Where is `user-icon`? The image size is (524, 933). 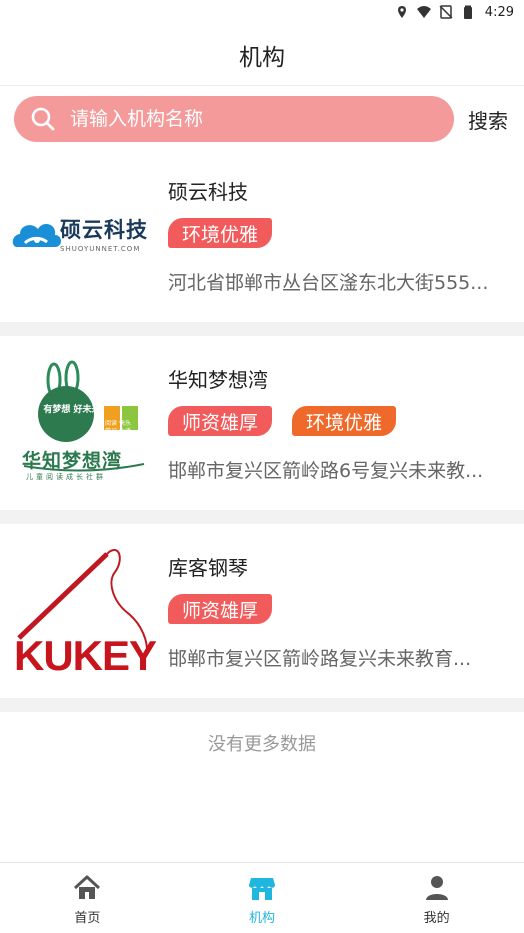 user-icon is located at coordinates (436, 888).